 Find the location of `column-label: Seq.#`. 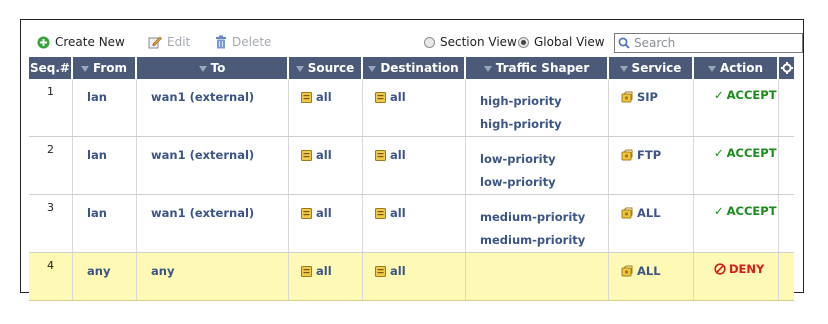

column-label: Seq.# is located at coordinates (50, 68).